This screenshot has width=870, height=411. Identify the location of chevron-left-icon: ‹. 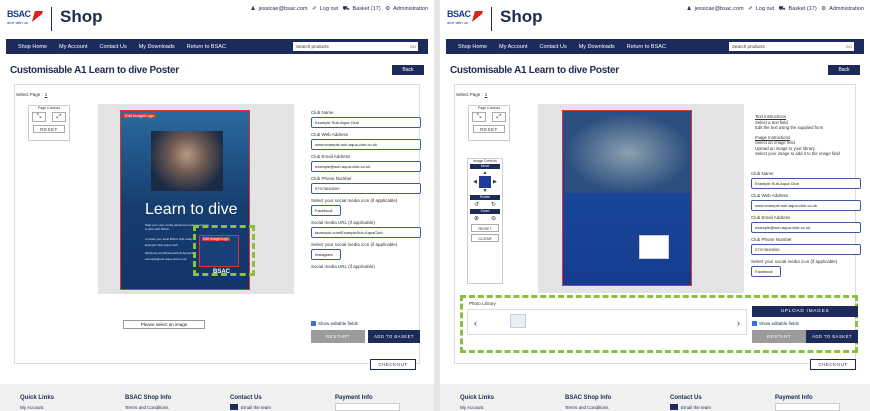
(475, 323).